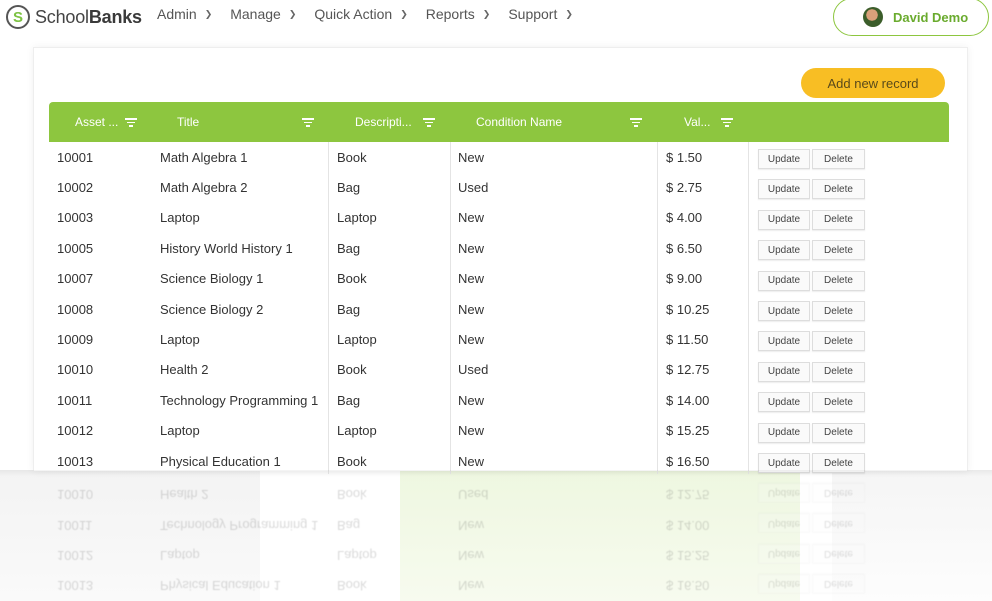 This screenshot has height=601, width=992. I want to click on cell-title: Physical Education 1, so click(220, 586).